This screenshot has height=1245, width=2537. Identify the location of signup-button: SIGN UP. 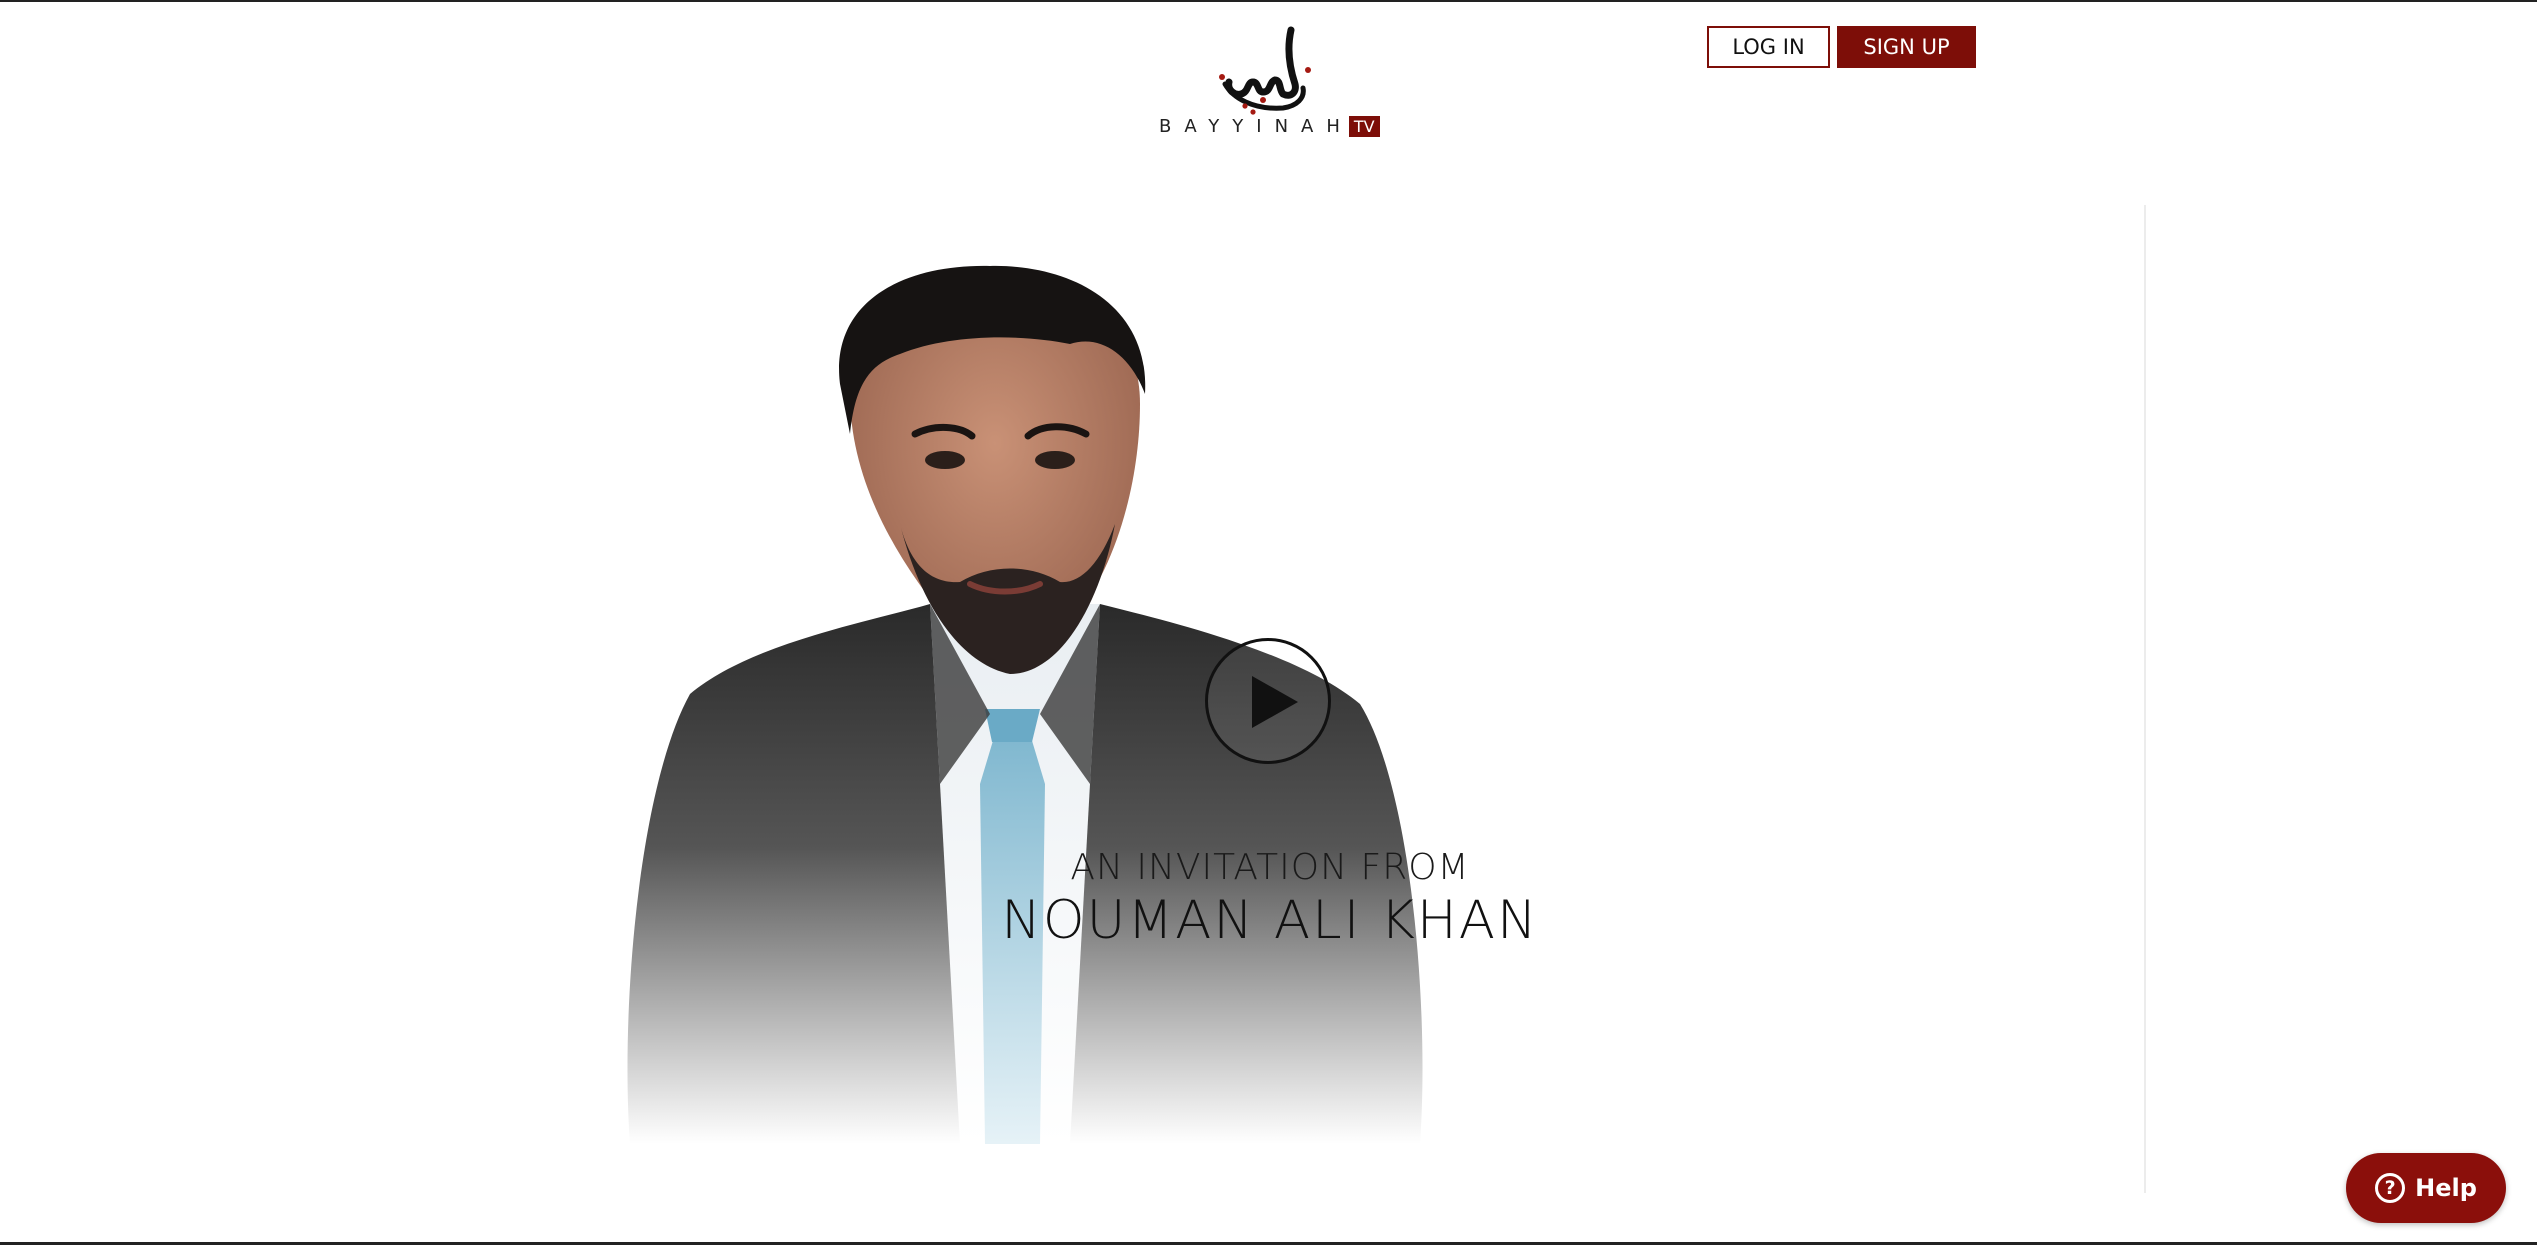
(1906, 47).